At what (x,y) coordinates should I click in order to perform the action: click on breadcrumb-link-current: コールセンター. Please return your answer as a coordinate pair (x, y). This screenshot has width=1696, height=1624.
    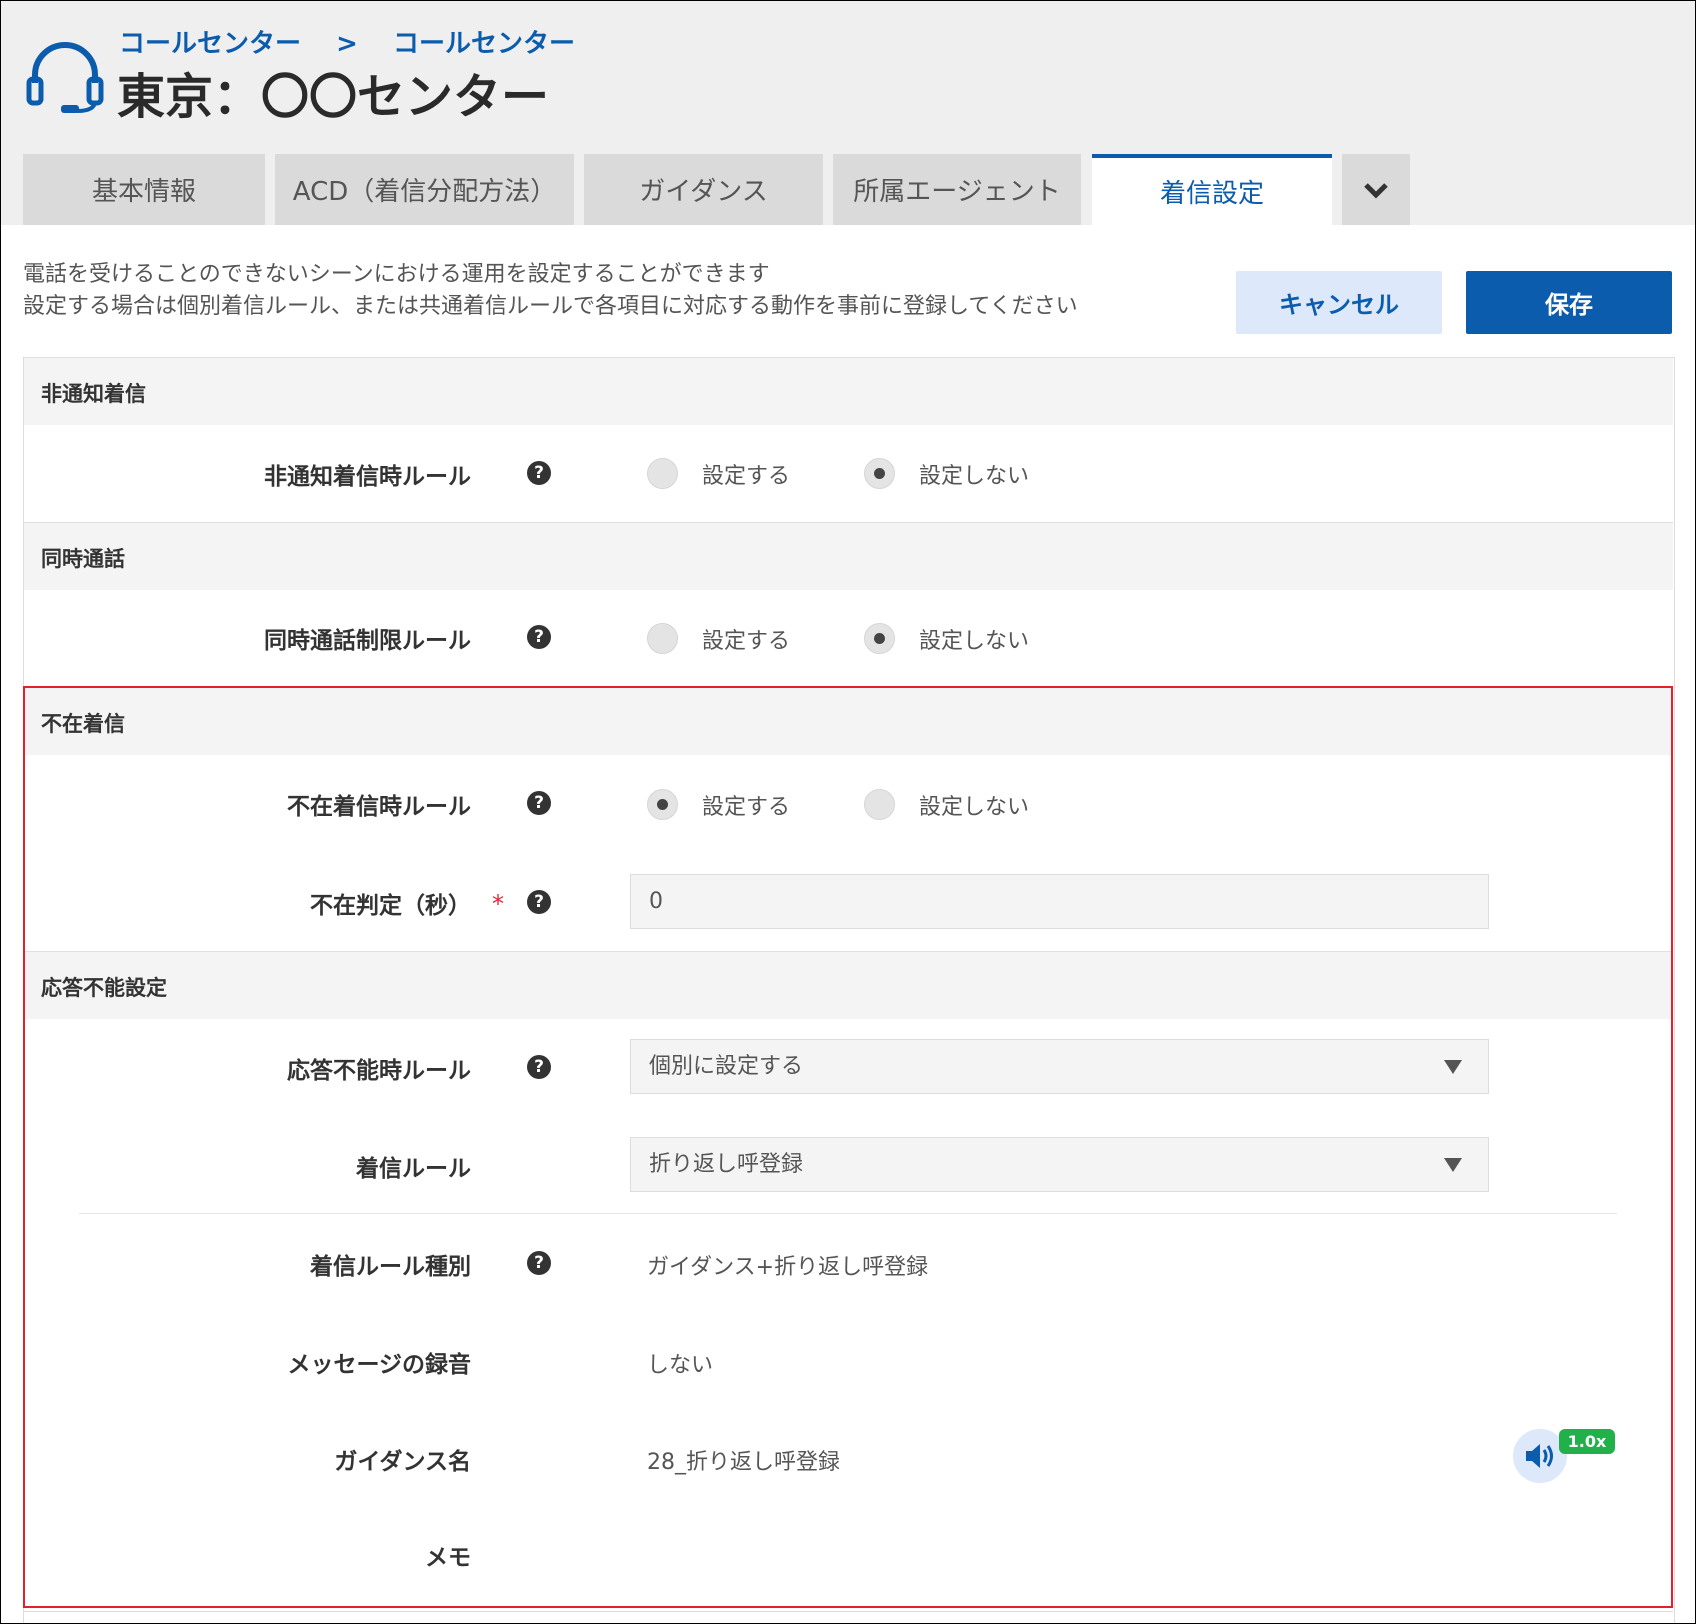
    Looking at the image, I should click on (484, 41).